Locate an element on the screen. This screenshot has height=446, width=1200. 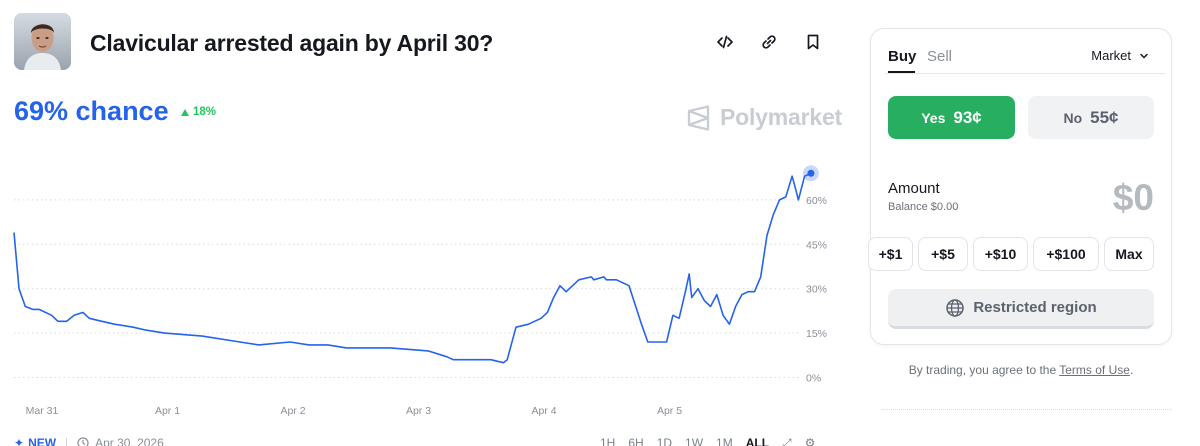
chevron-down-icon is located at coordinates (1144, 56).